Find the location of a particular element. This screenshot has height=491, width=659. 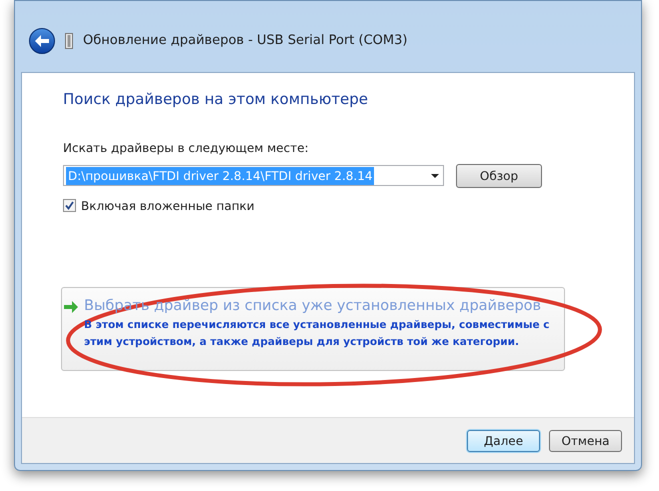

window-title: Обновление драйверов - USB Serial Port (COM3) is located at coordinates (245, 41).